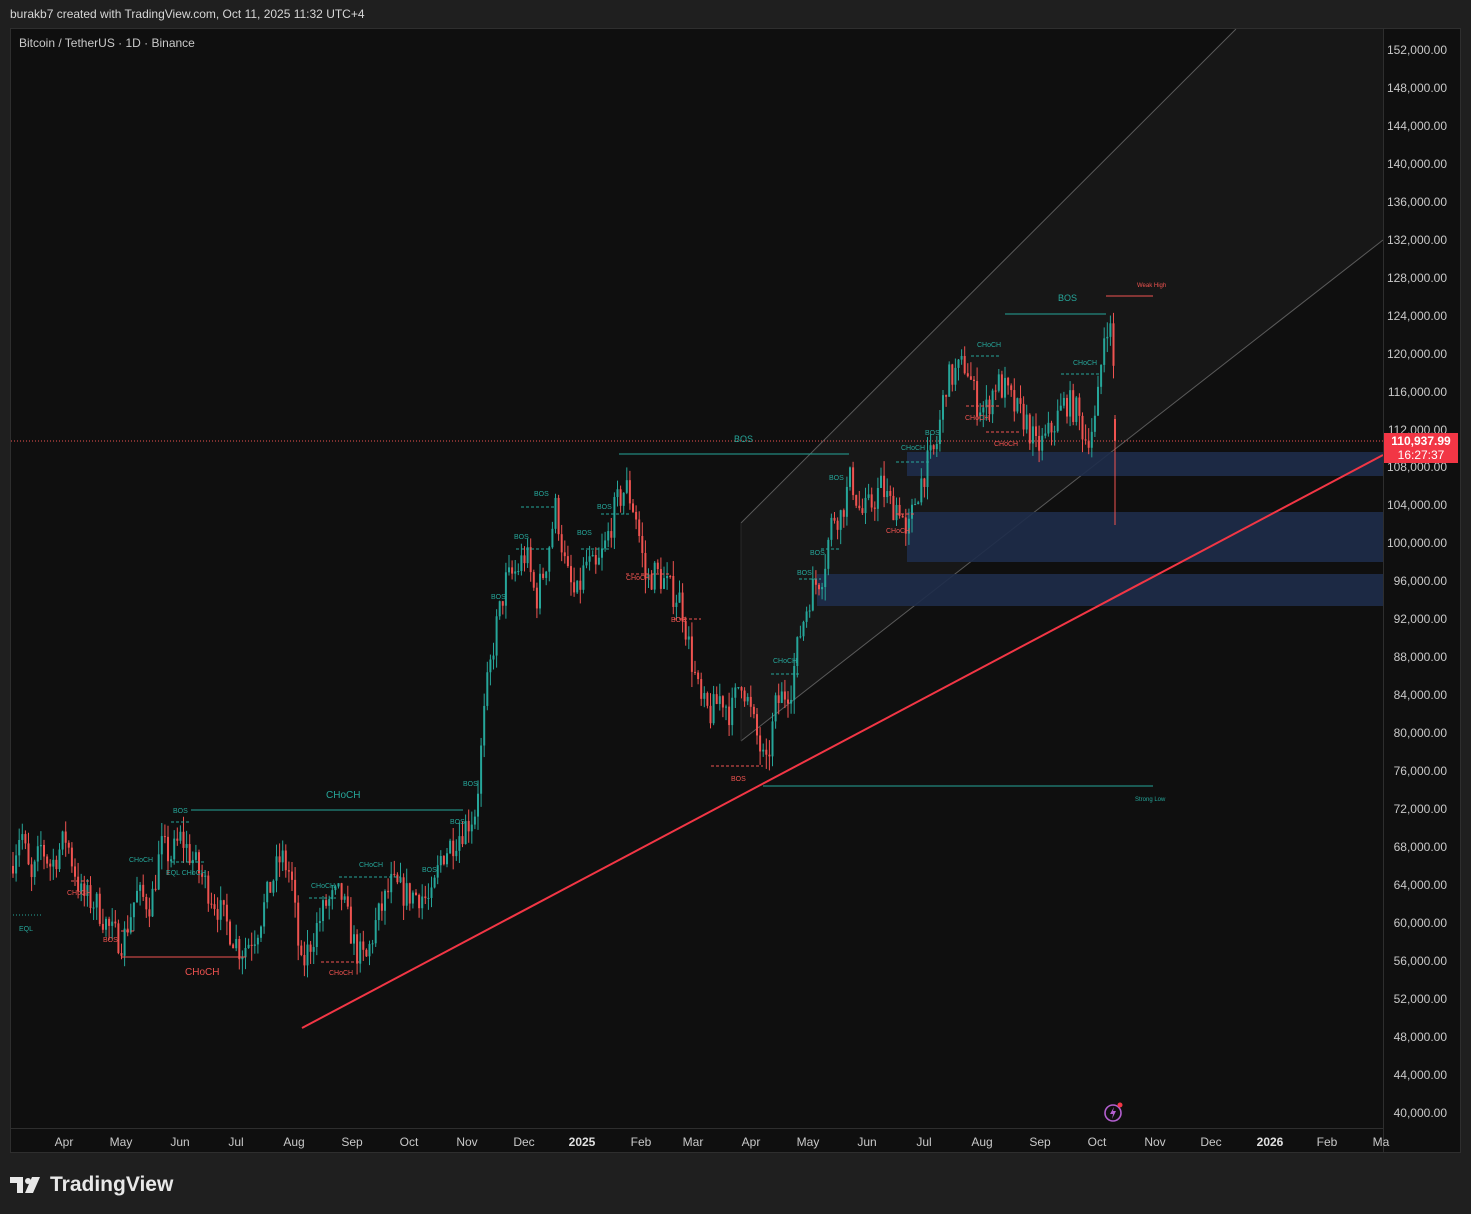 The height and width of the screenshot is (1214, 1471). Describe the element at coordinates (1114, 1112) in the screenshot. I see `lightning-icon` at that location.